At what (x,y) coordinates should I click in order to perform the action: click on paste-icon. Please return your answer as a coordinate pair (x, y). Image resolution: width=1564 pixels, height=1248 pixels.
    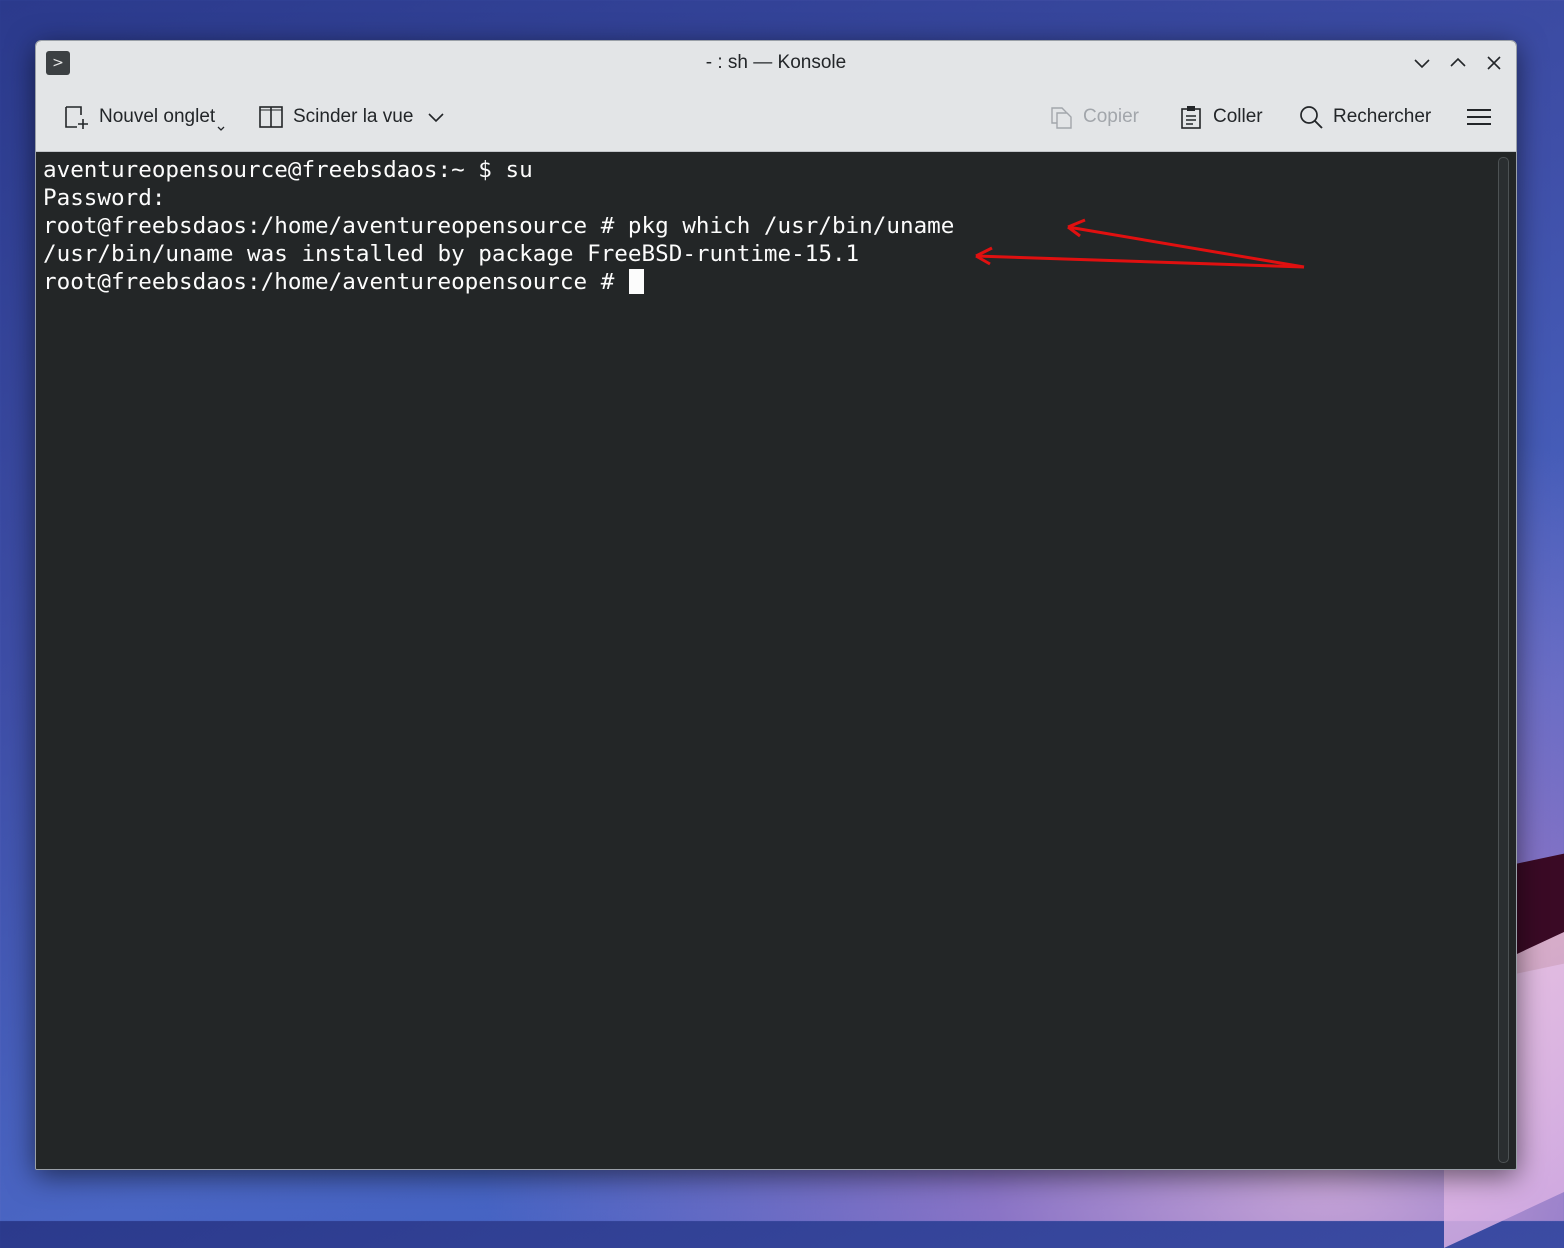
    Looking at the image, I should click on (1191, 117).